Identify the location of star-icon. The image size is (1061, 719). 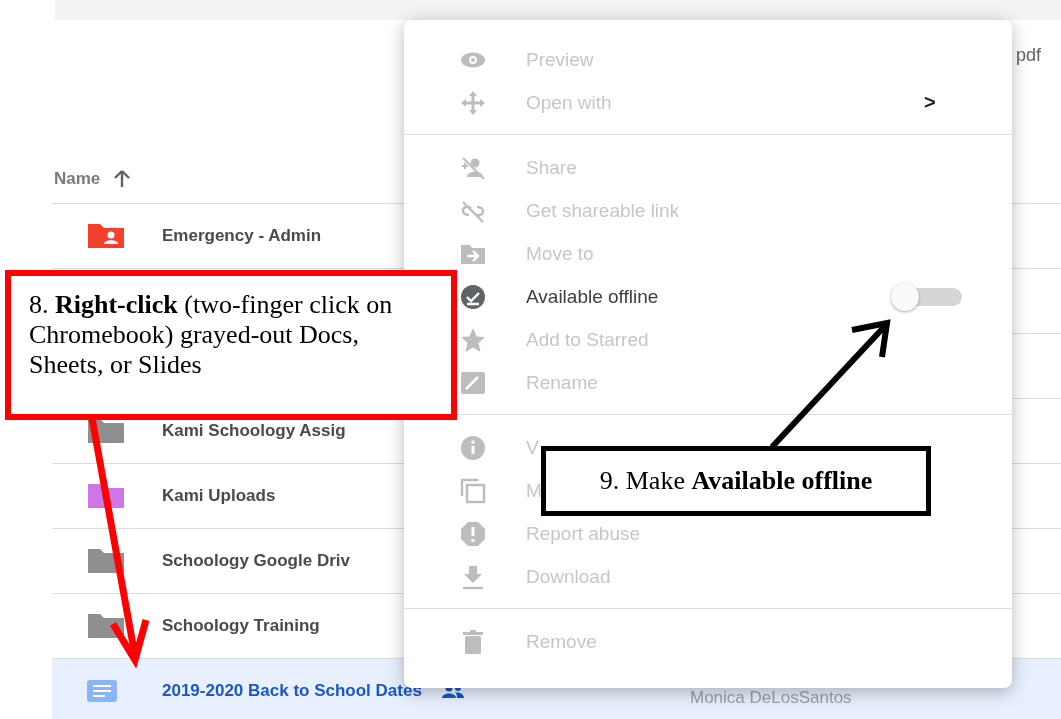
(473, 339).